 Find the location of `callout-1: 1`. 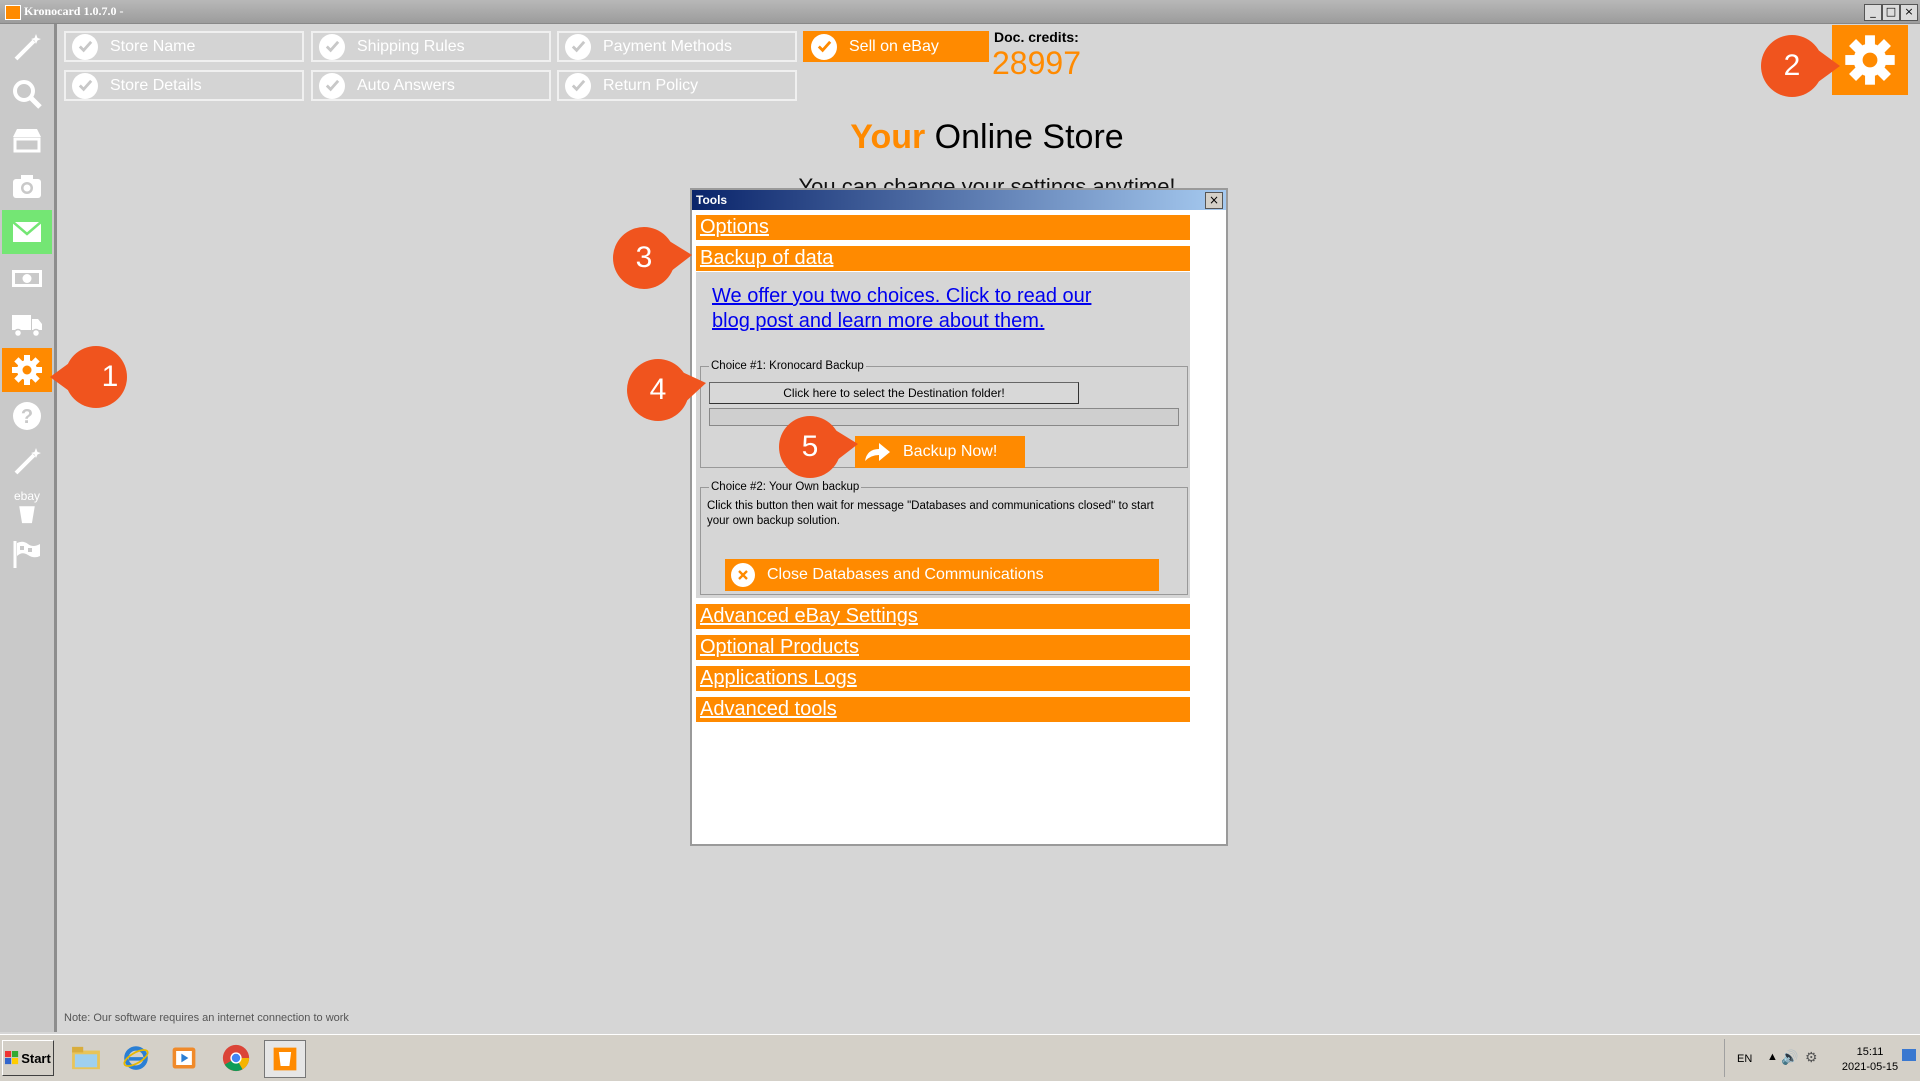

callout-1: 1 is located at coordinates (92, 376).